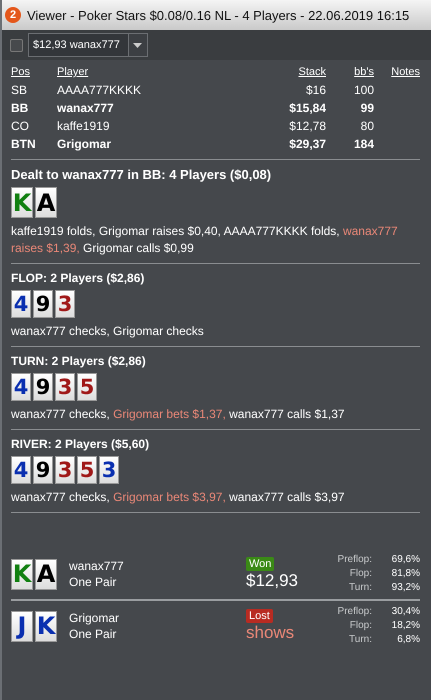 The width and height of the screenshot is (431, 700). What do you see at coordinates (78, 278) in the screenshot?
I see `street-heading: FLOP: 2 Players ($2,86)` at bounding box center [78, 278].